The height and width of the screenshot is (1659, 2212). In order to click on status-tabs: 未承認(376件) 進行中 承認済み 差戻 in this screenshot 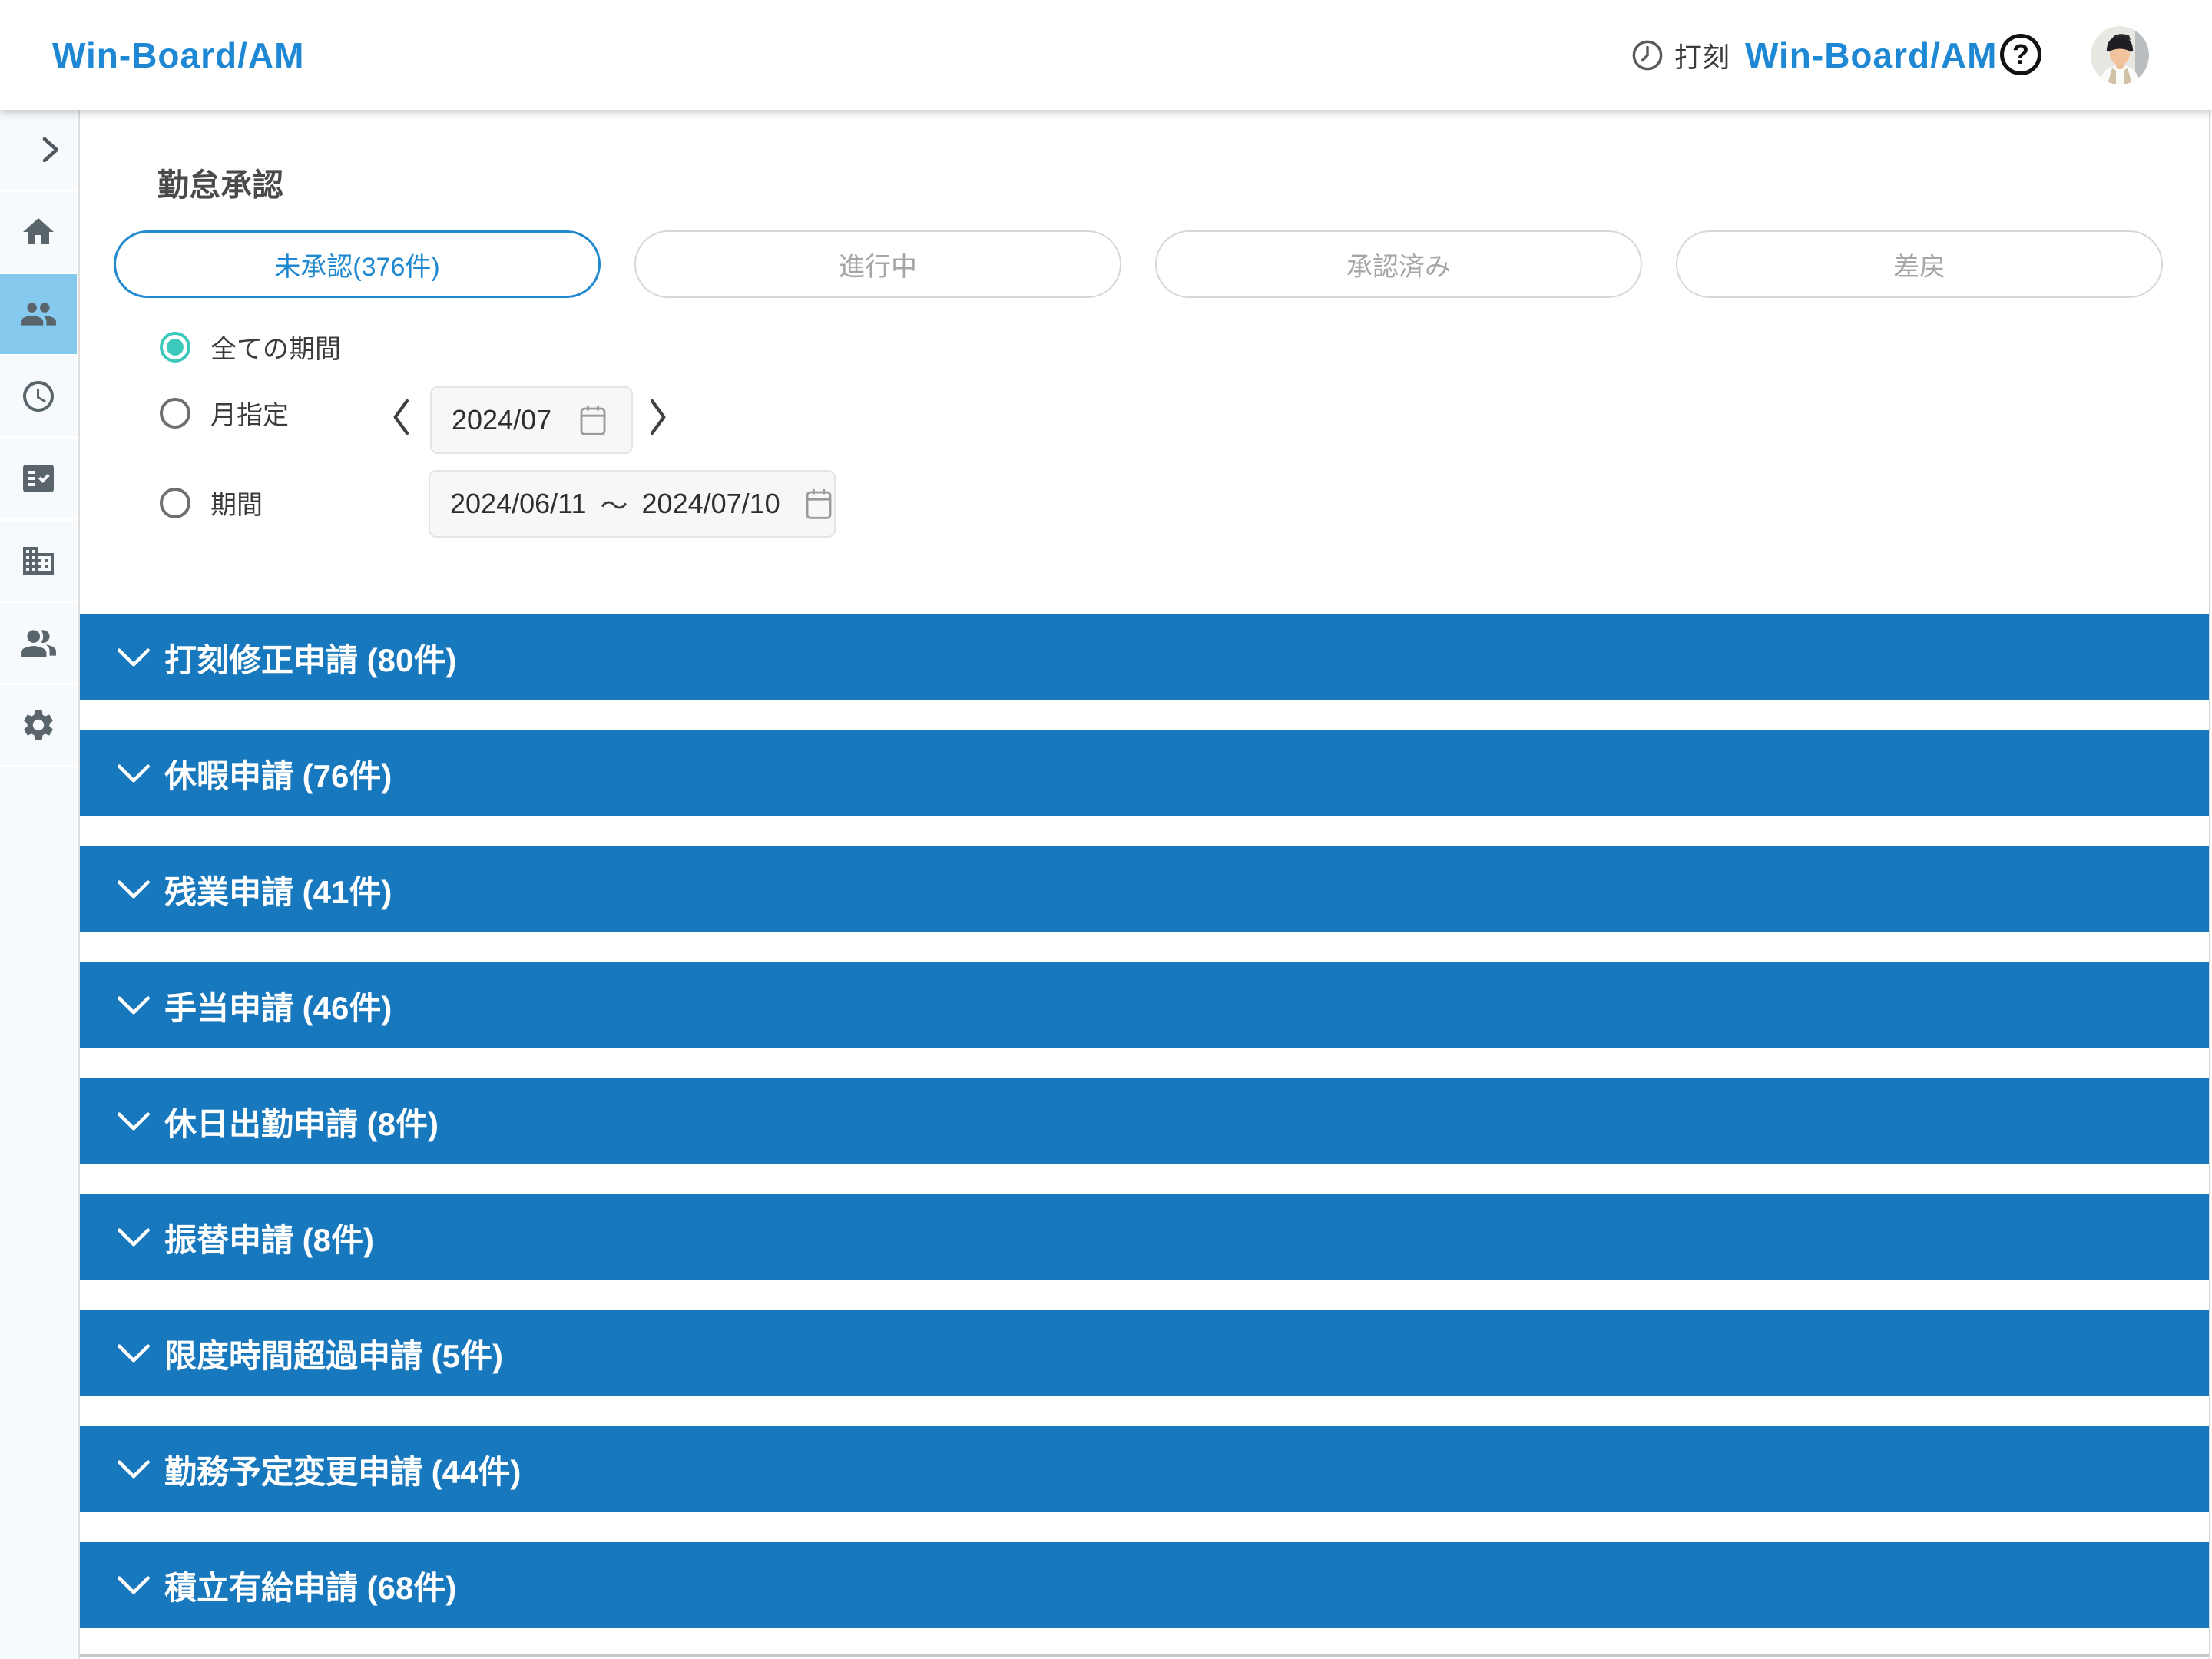, I will do `click(1139, 264)`.